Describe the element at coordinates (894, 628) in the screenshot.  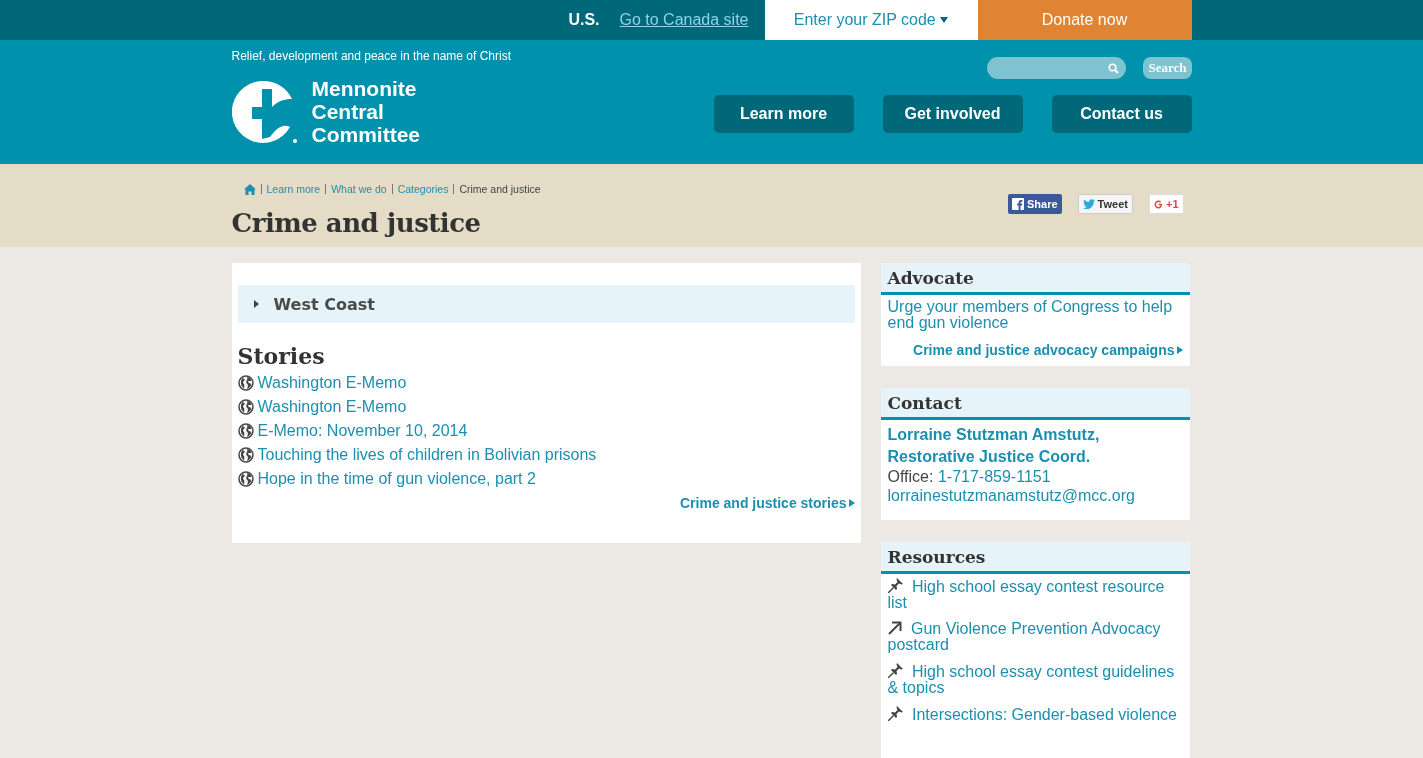
I see `diagonal-arrow-icon` at that location.